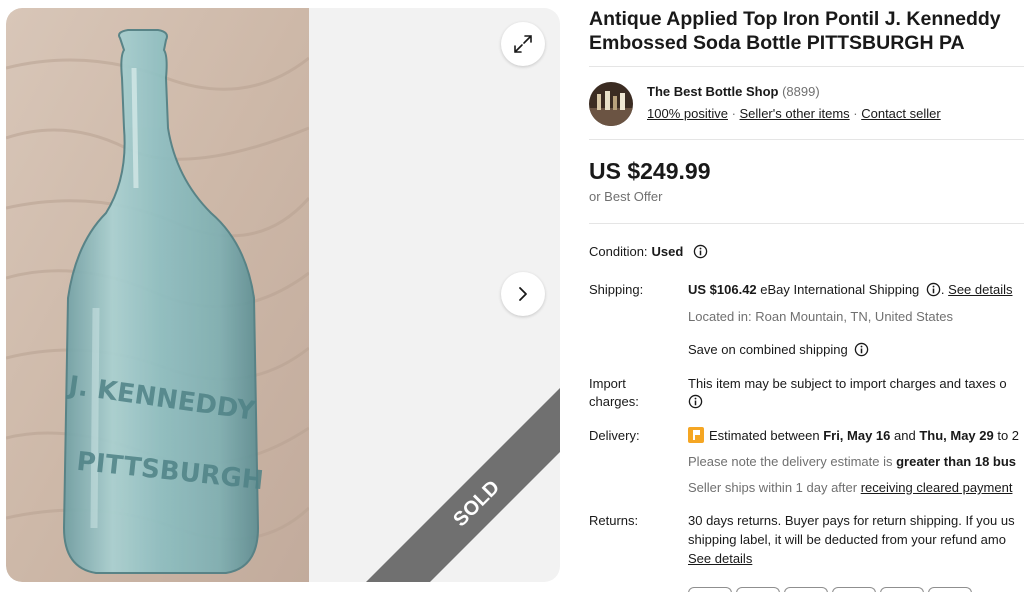 The width and height of the screenshot is (1024, 592). Describe the element at coordinates (614, 520) in the screenshot. I see `returns-label: Returns:` at that location.